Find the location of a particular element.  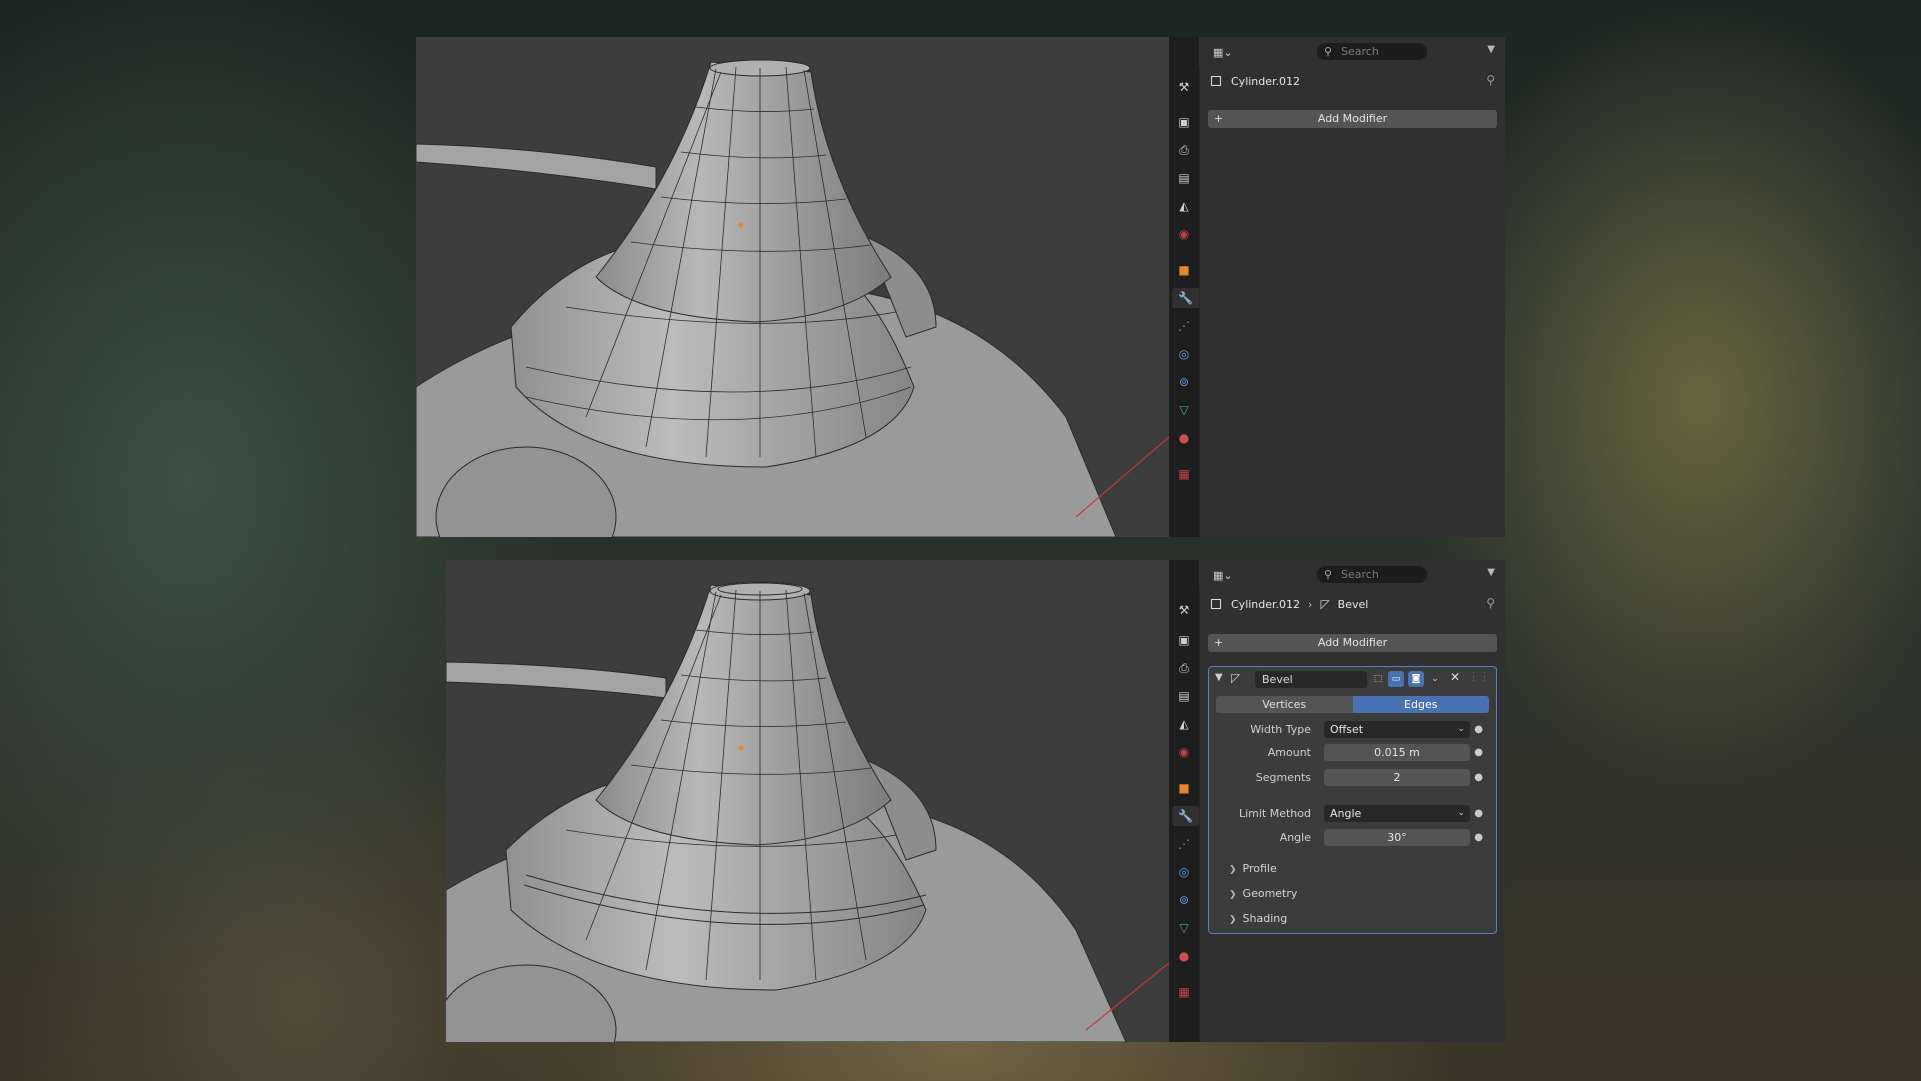

affect-edges-button: Edges is located at coordinates (1420, 704).